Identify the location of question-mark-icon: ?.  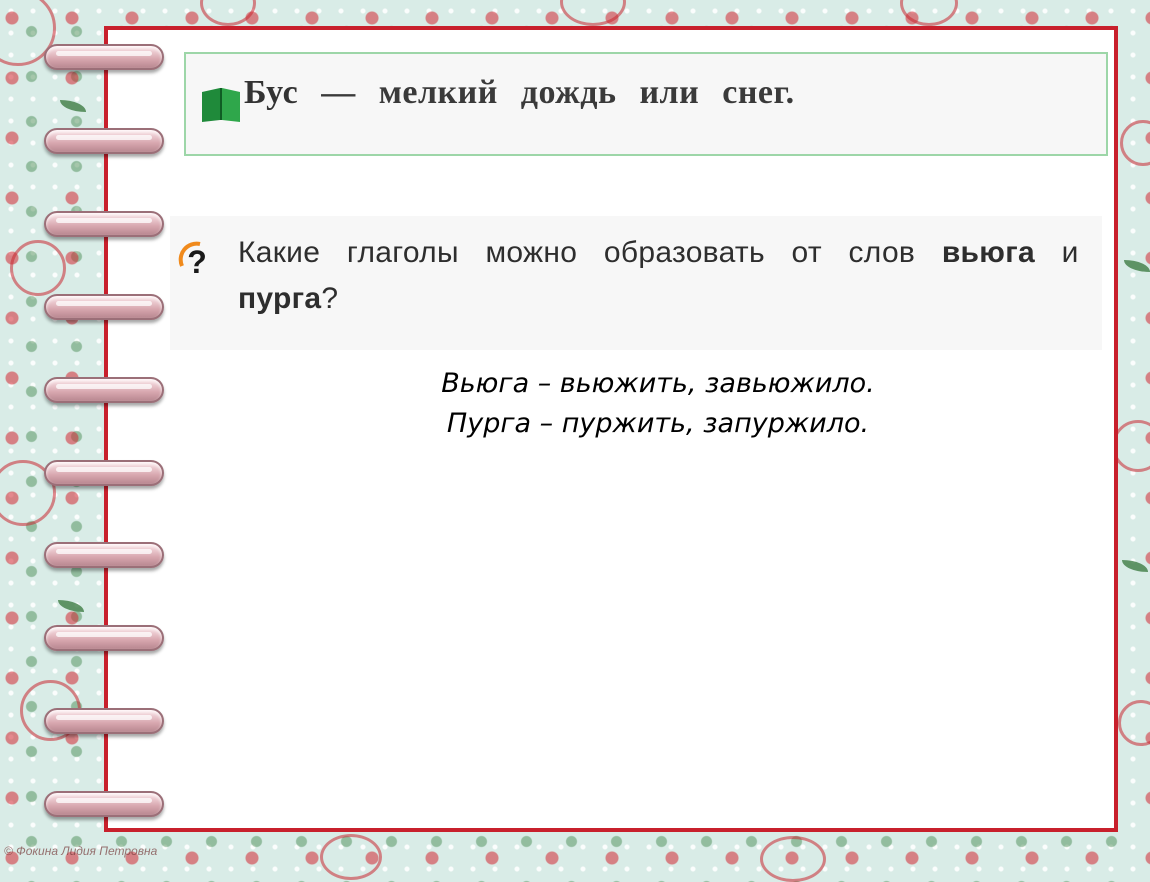
(192, 260).